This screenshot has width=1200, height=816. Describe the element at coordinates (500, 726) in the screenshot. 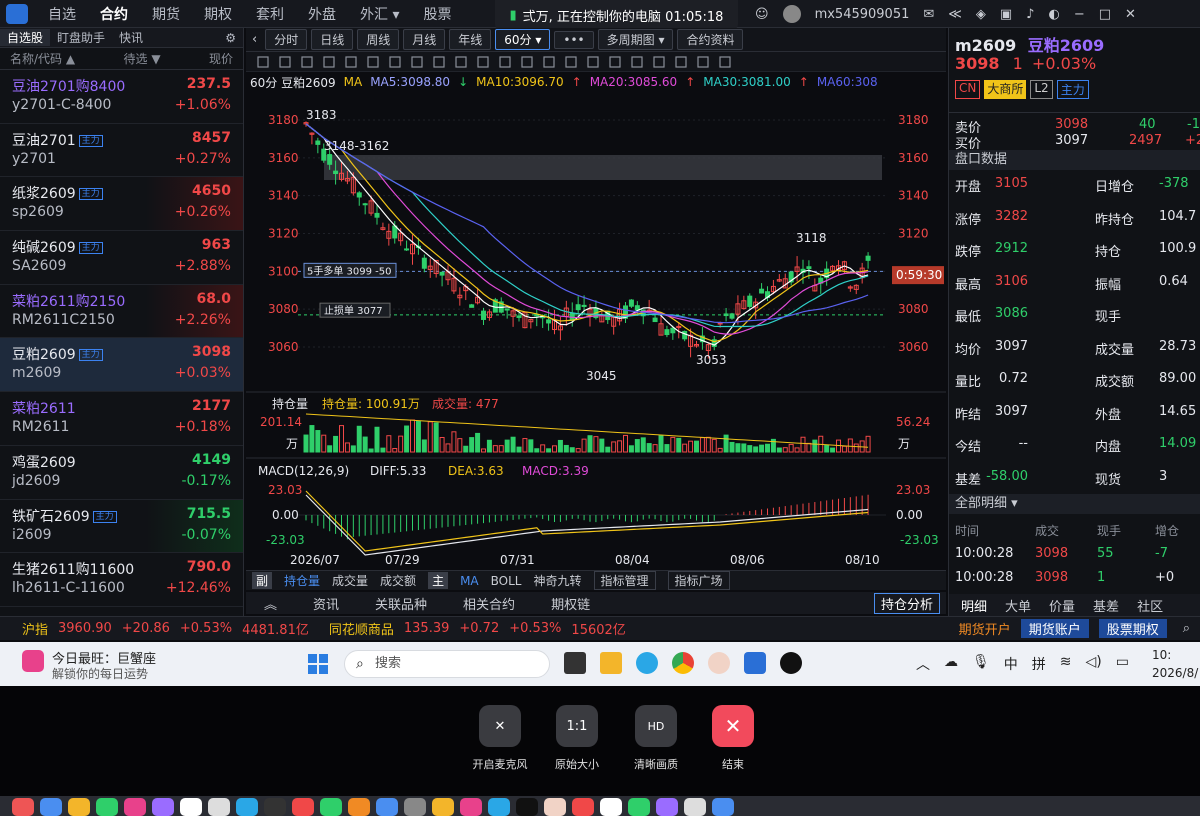

I see `mic-off-icon: ✕` at that location.